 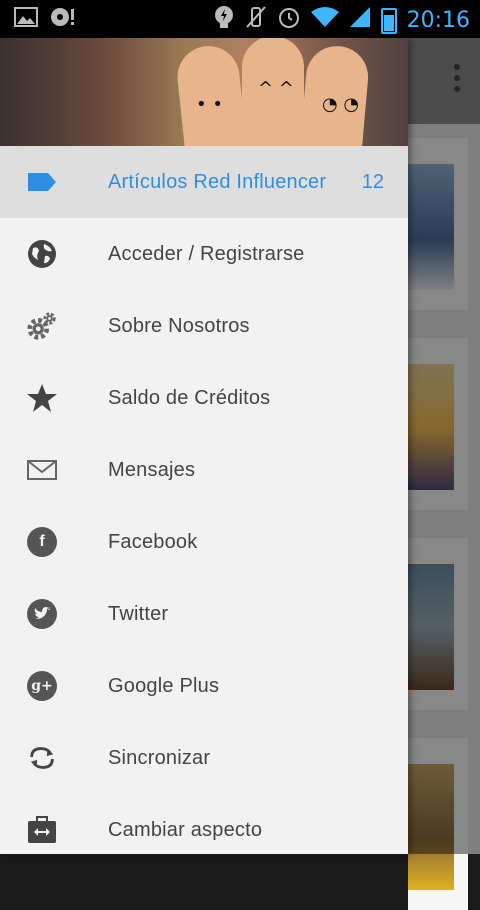 What do you see at coordinates (217, 181) in the screenshot?
I see `menu-item-label: Artículos Red Influencer` at bounding box center [217, 181].